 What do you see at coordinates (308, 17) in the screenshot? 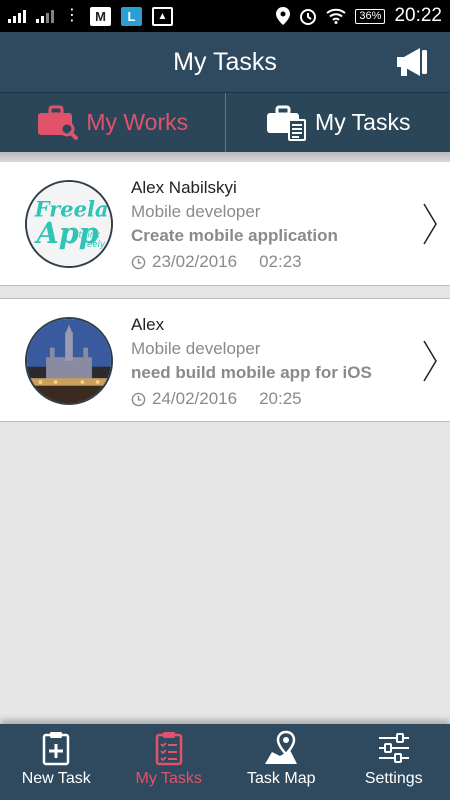
I see `alarm-icon` at bounding box center [308, 17].